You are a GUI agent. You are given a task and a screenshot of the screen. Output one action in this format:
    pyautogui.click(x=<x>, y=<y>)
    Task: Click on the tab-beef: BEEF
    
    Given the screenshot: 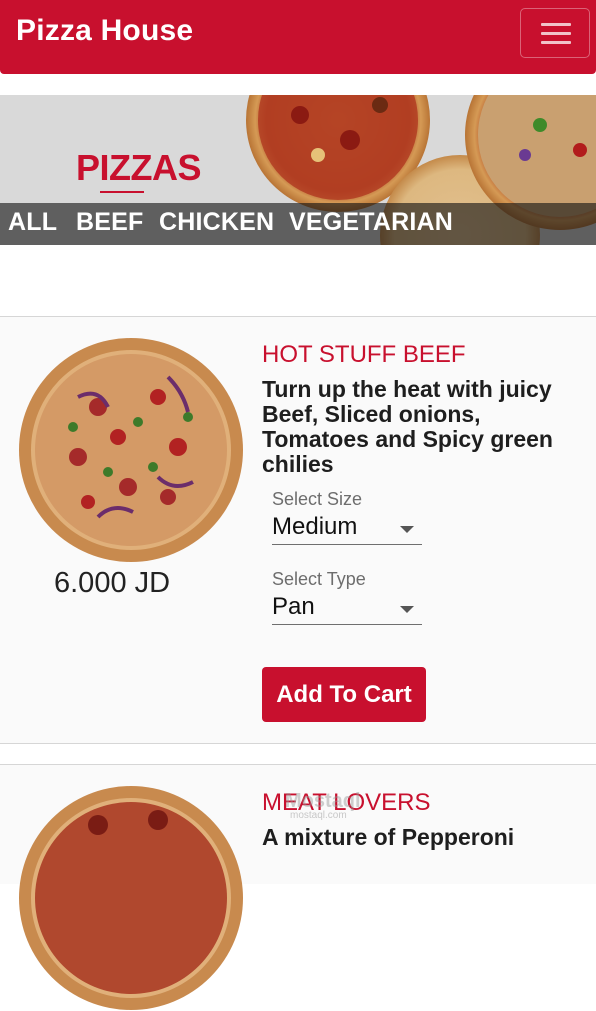 What is the action you would take?
    pyautogui.click(x=109, y=222)
    